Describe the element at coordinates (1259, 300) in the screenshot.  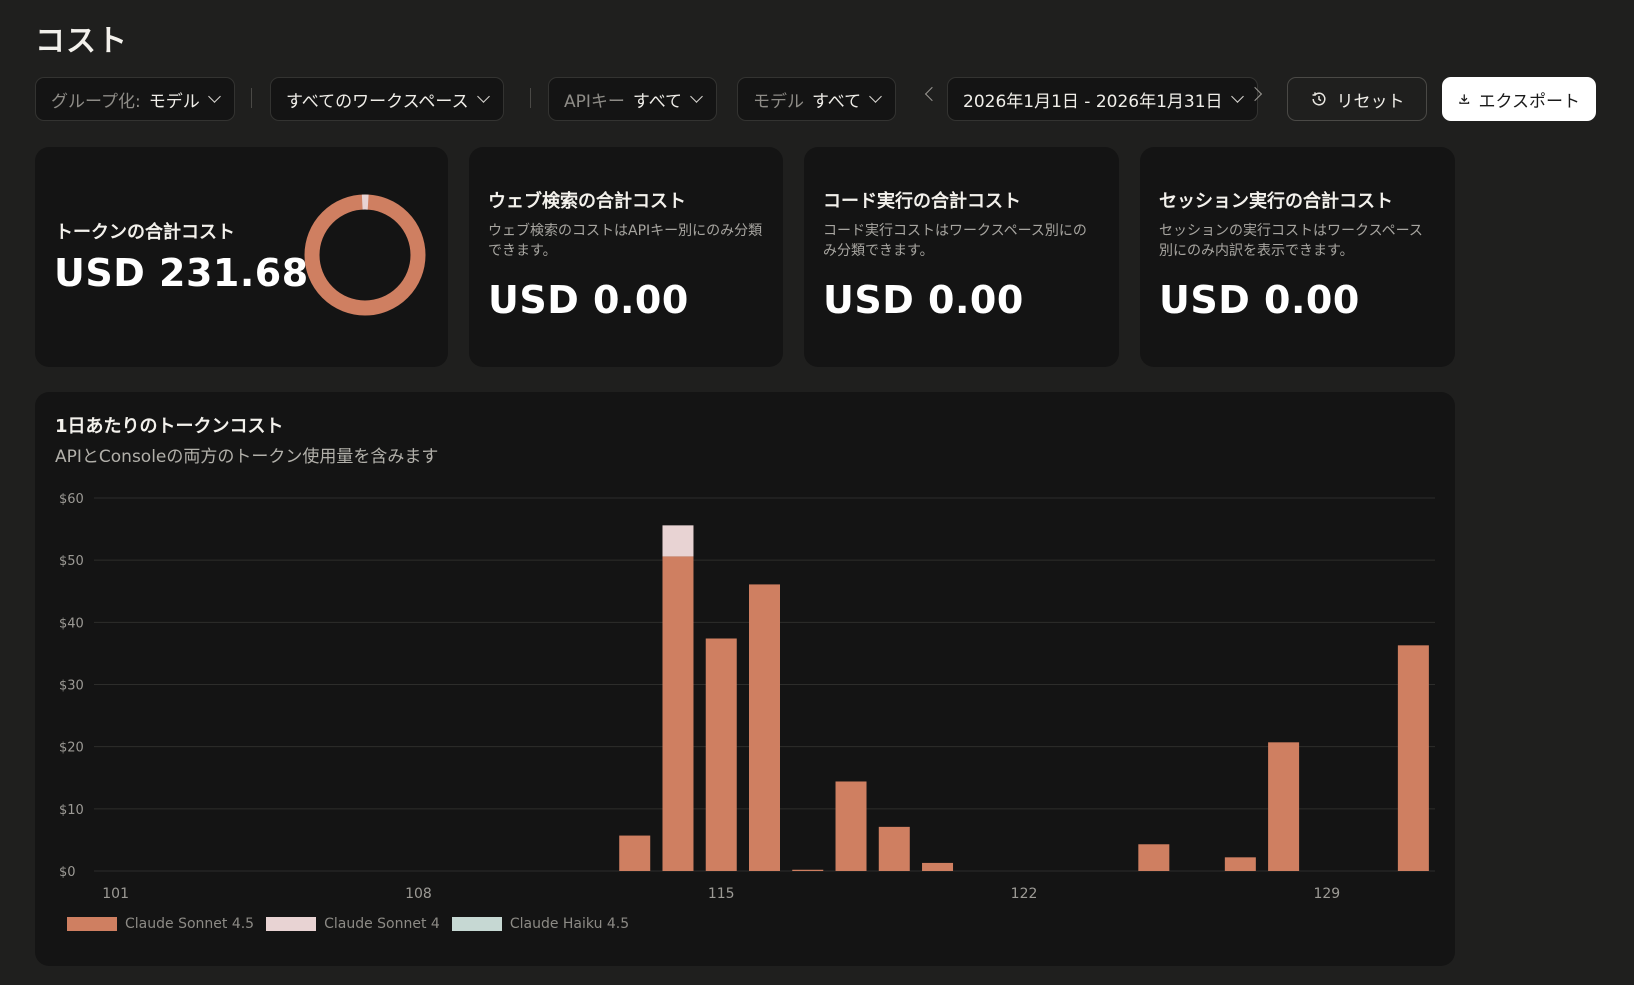
I see `session-exec-amount: USD 0.00` at that location.